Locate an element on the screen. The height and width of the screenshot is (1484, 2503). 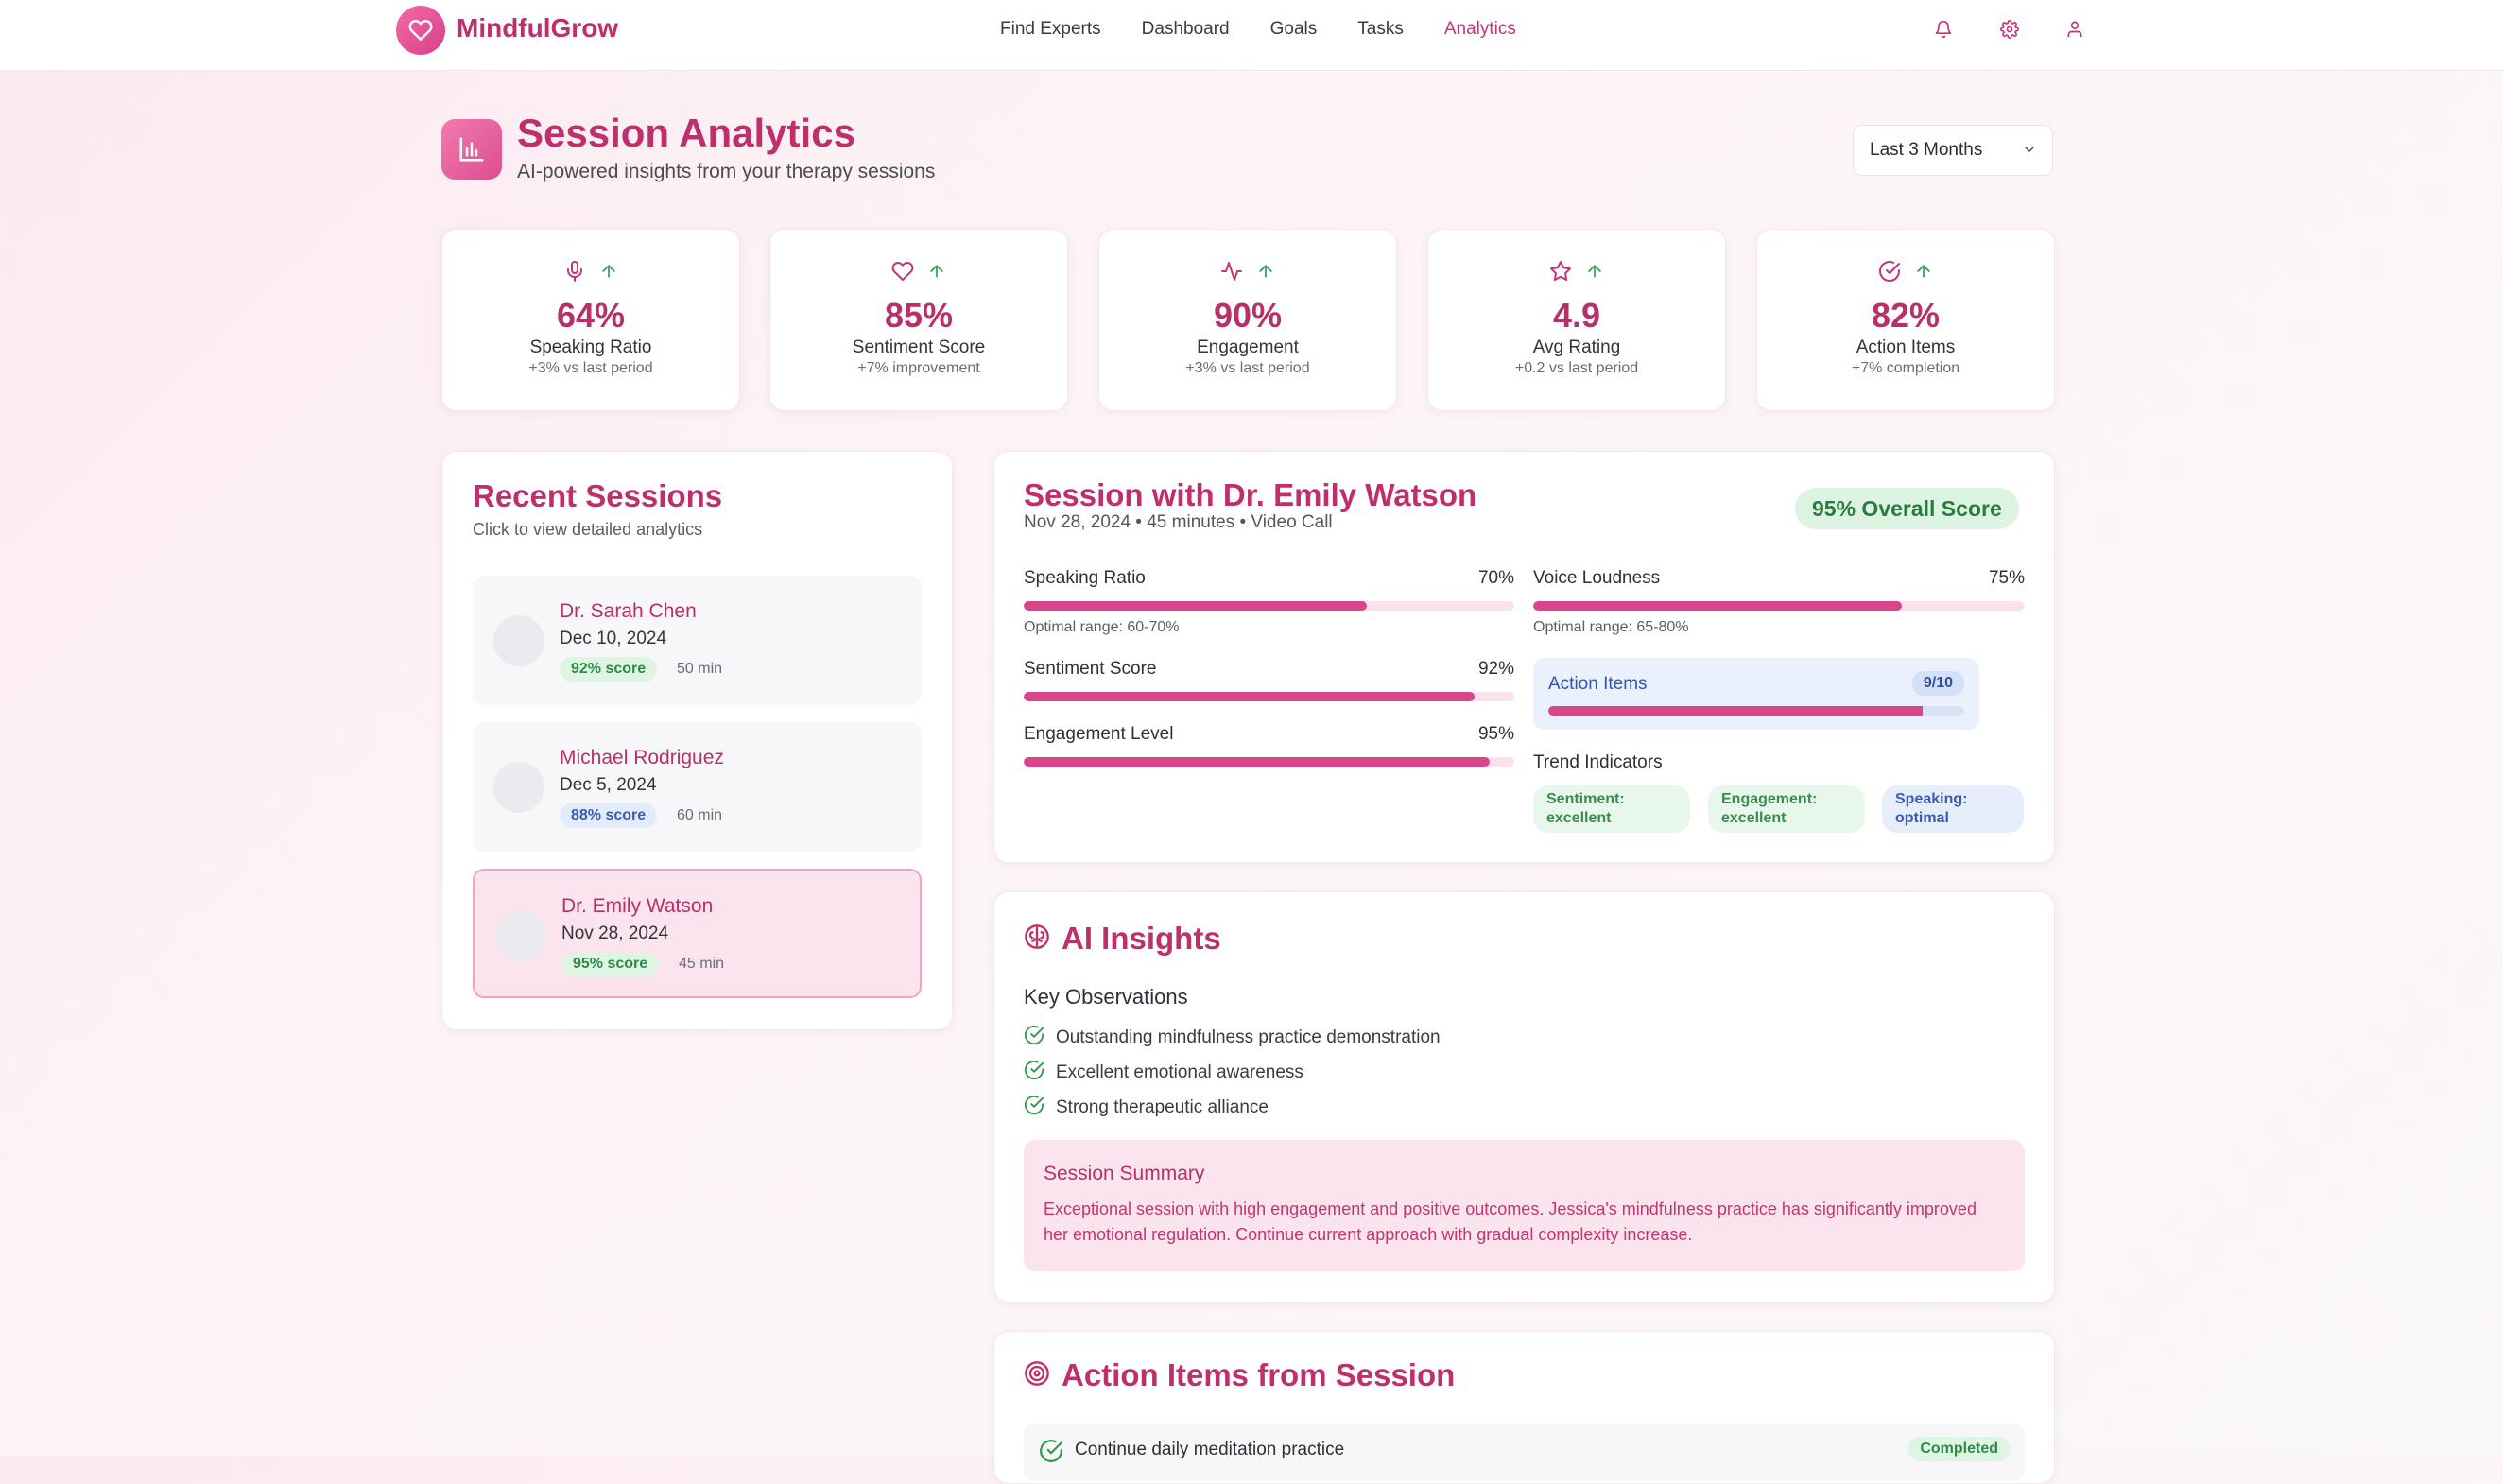
metric-speaking-ratio: Speaking Ratio 70% Optimal range: 60-70% is located at coordinates (1269, 601).